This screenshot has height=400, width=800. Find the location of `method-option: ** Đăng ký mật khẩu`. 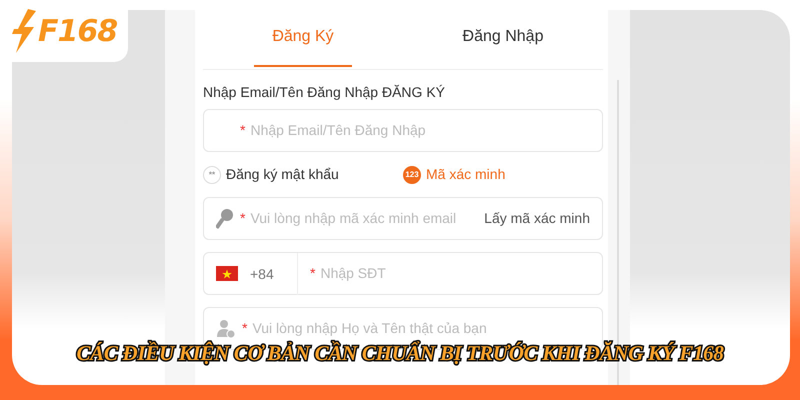

method-option: ** Đăng ký mật khẩu is located at coordinates (303, 174).